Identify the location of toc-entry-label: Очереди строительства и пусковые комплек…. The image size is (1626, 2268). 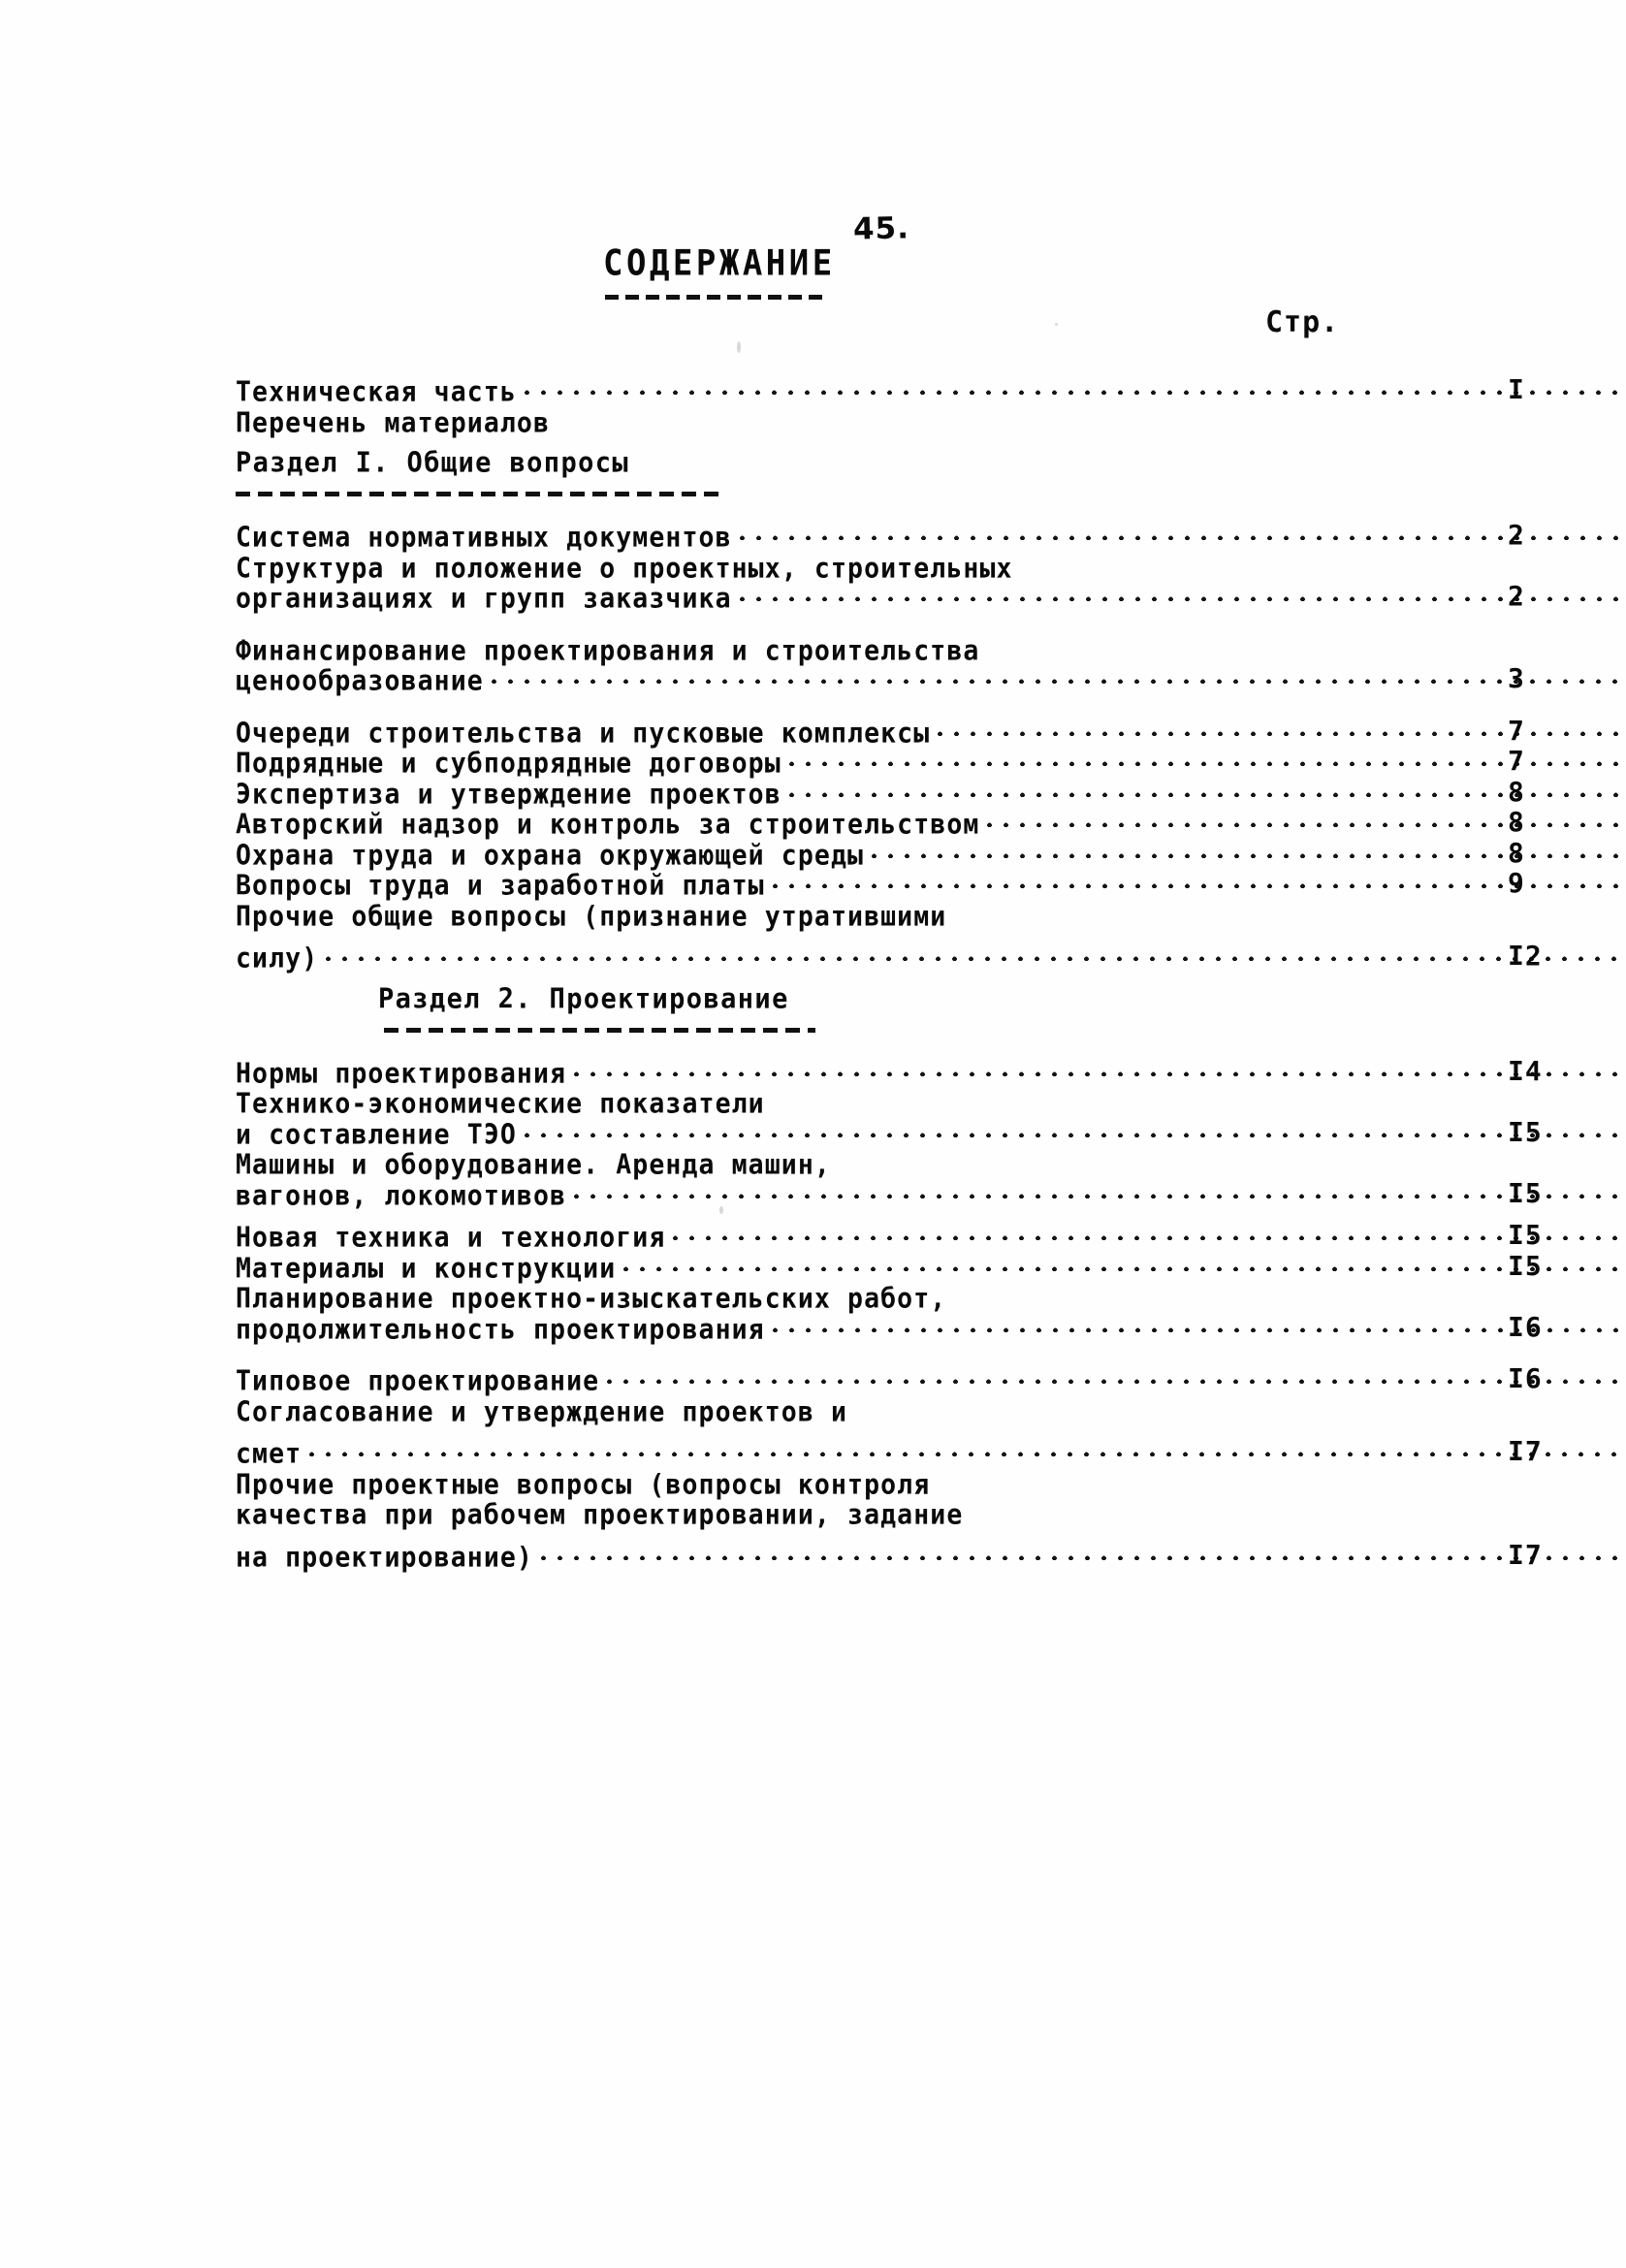
(583, 733).